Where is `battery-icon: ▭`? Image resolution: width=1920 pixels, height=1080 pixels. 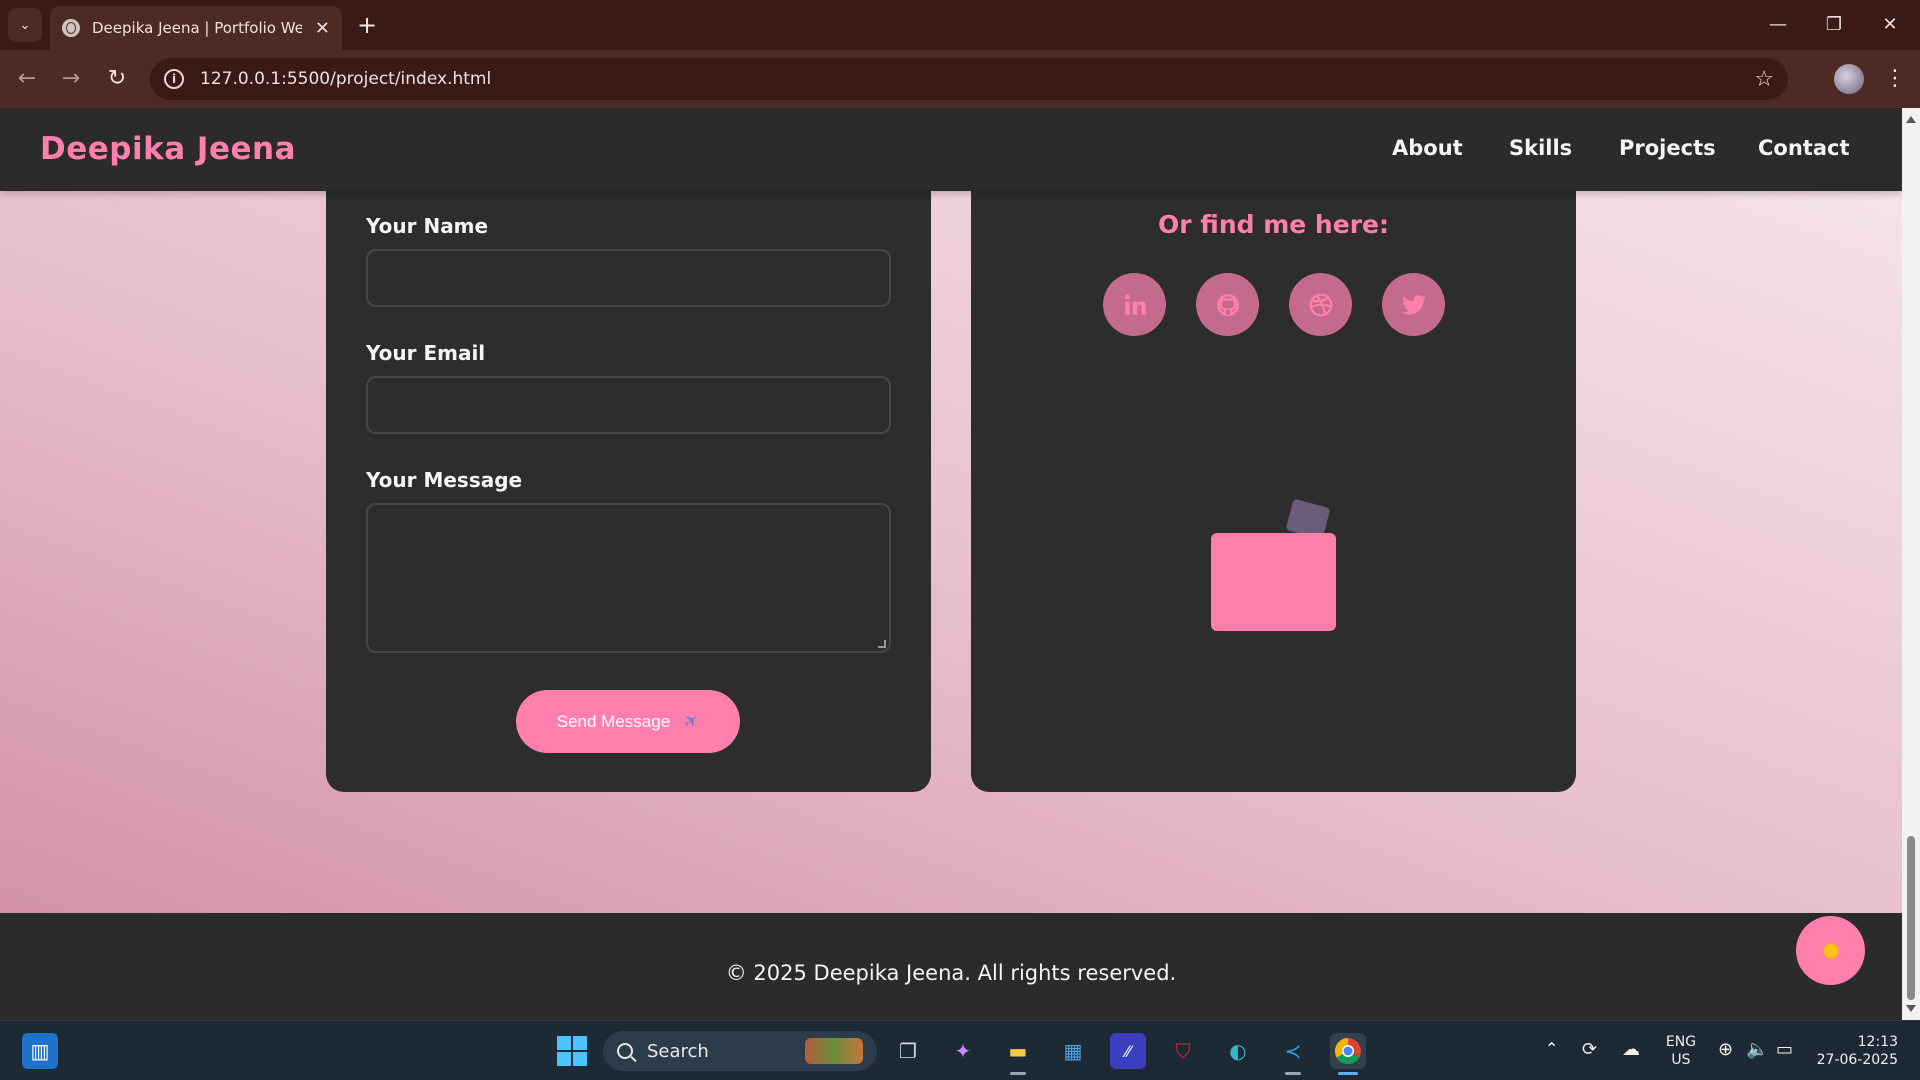 battery-icon: ▭ is located at coordinates (1784, 1049).